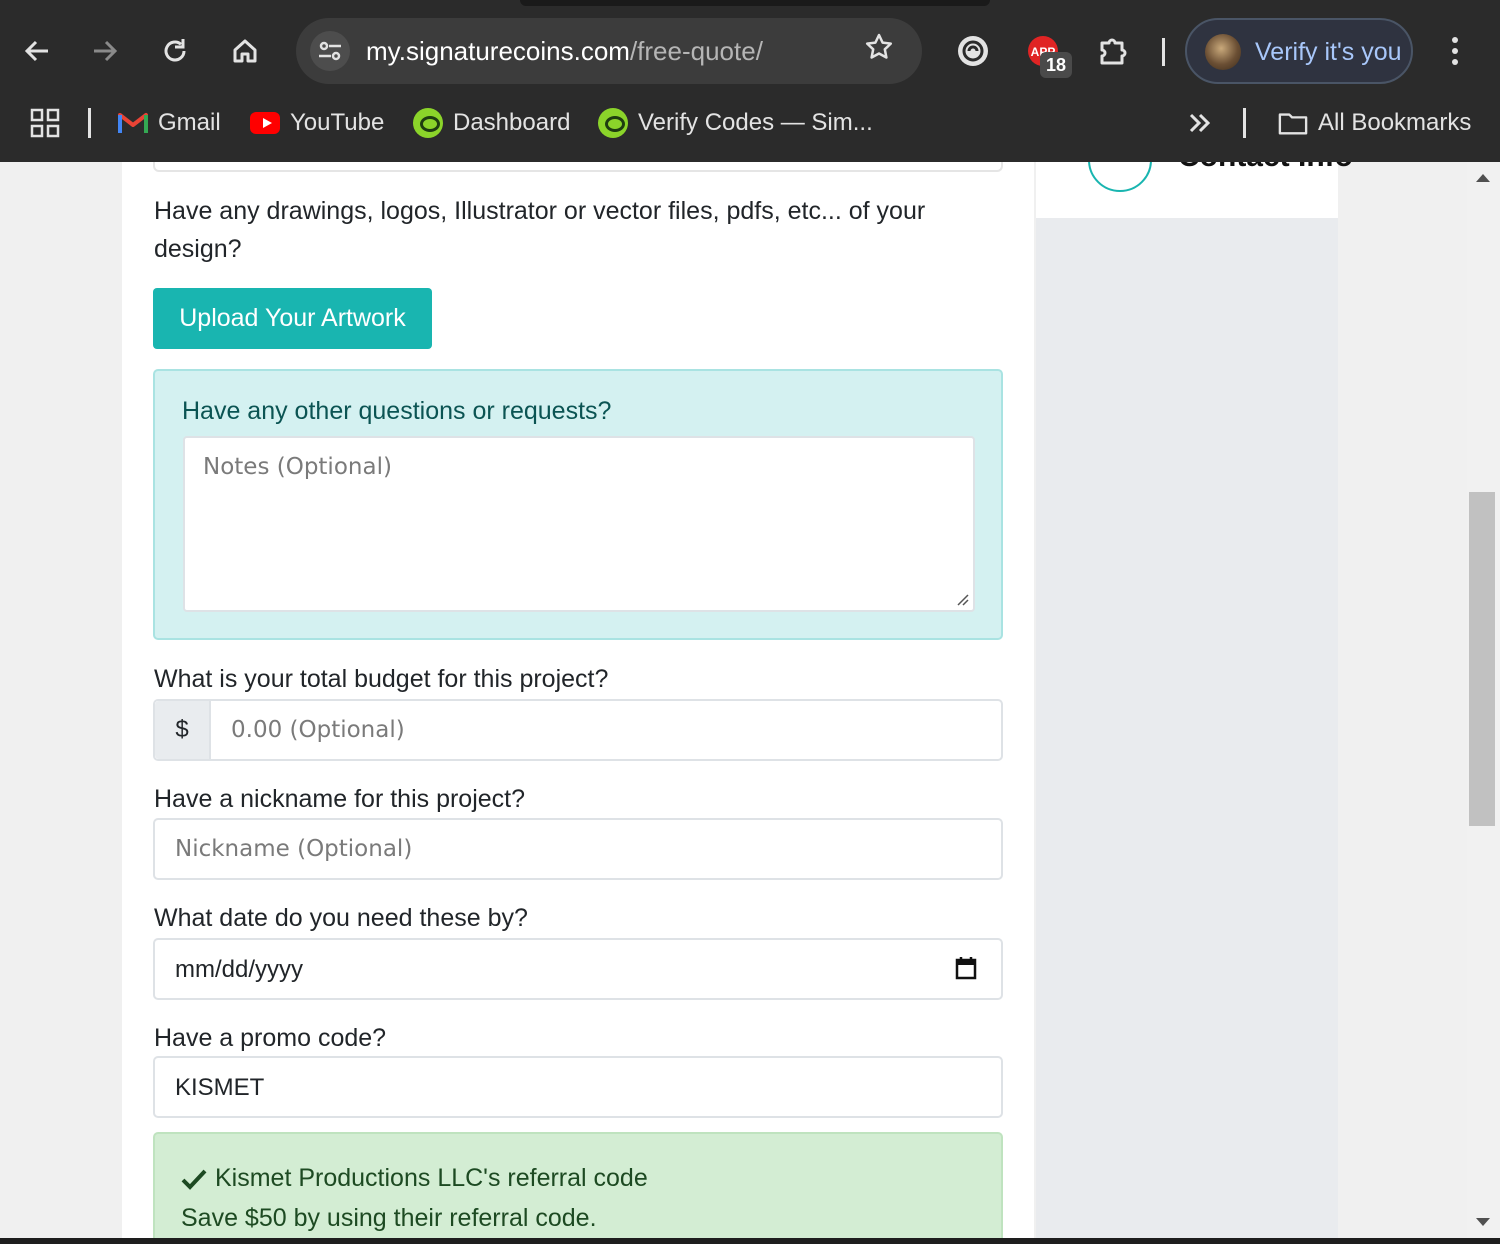 Image resolution: width=1500 pixels, height=1244 pixels. Describe the element at coordinates (37, 51) in the screenshot. I see `back-icon` at that location.